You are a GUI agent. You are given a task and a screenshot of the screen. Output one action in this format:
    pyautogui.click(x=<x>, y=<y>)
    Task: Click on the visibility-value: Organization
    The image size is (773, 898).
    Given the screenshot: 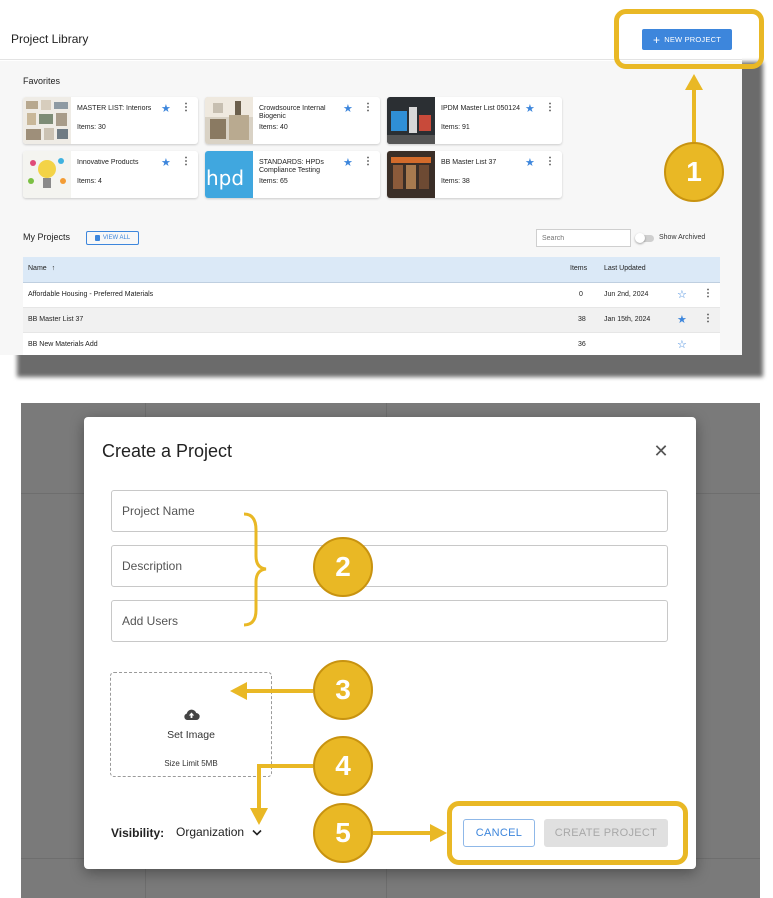 What is the action you would take?
    pyautogui.click(x=210, y=832)
    